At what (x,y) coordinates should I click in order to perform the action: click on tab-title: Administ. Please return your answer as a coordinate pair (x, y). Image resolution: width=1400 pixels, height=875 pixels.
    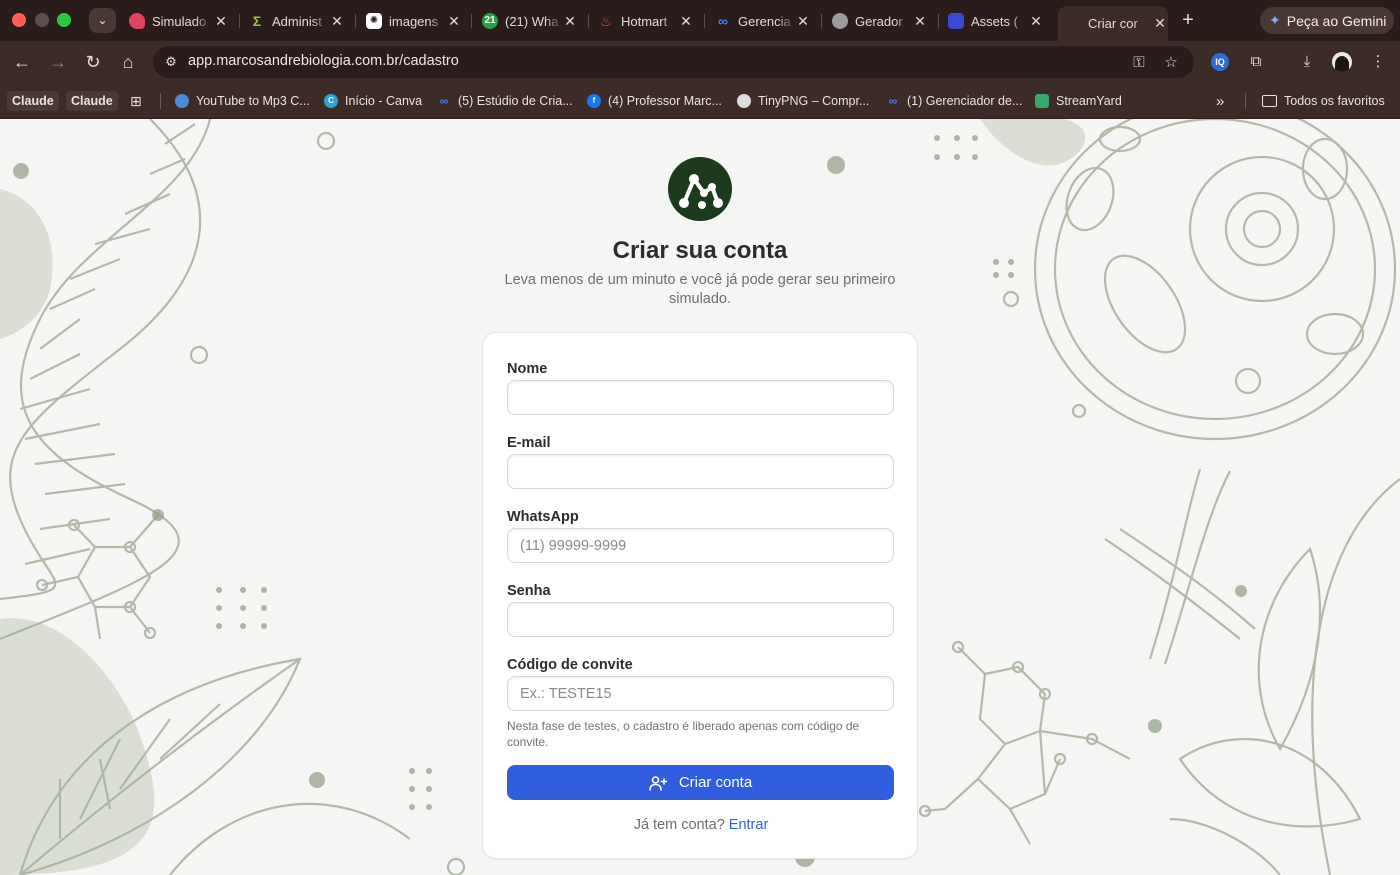
    Looking at the image, I should click on (297, 21).